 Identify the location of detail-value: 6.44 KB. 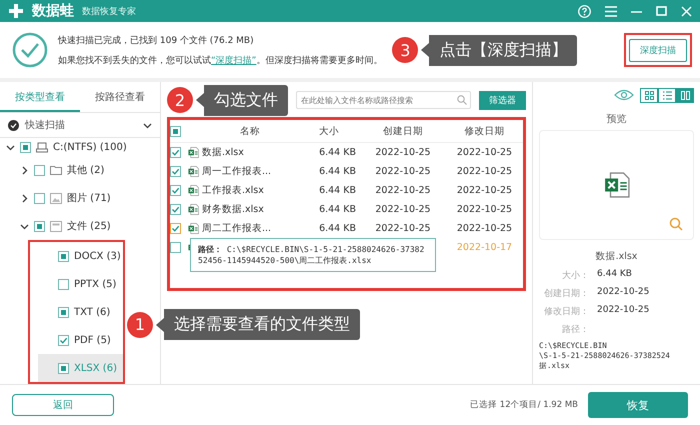
(615, 275).